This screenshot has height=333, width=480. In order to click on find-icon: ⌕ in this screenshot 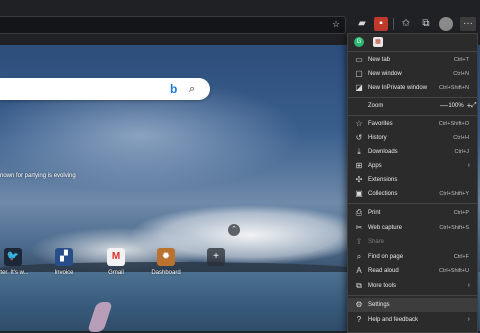, I will do `click(359, 256)`.